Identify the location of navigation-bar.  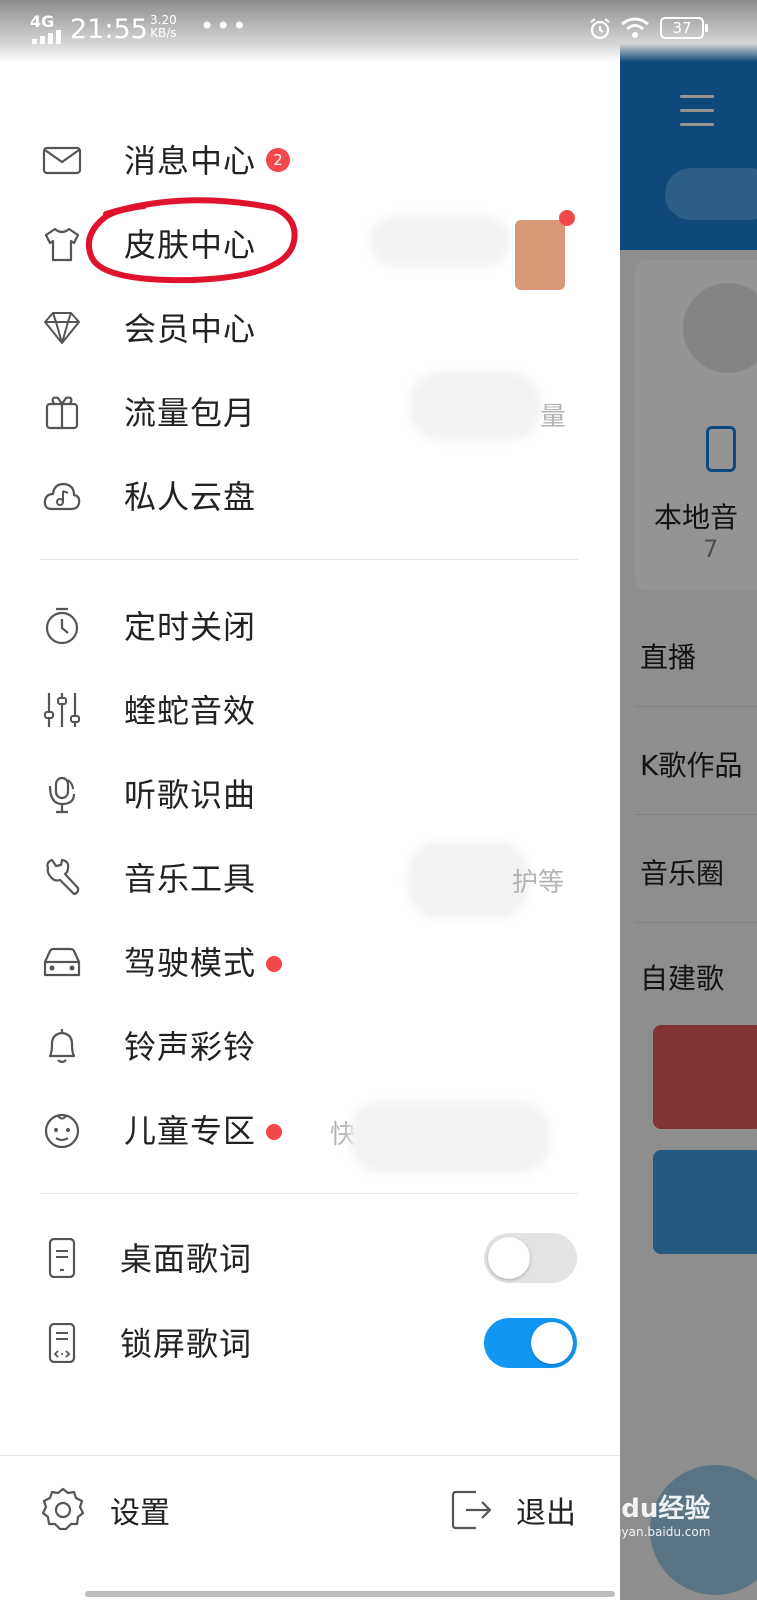
(350, 1594).